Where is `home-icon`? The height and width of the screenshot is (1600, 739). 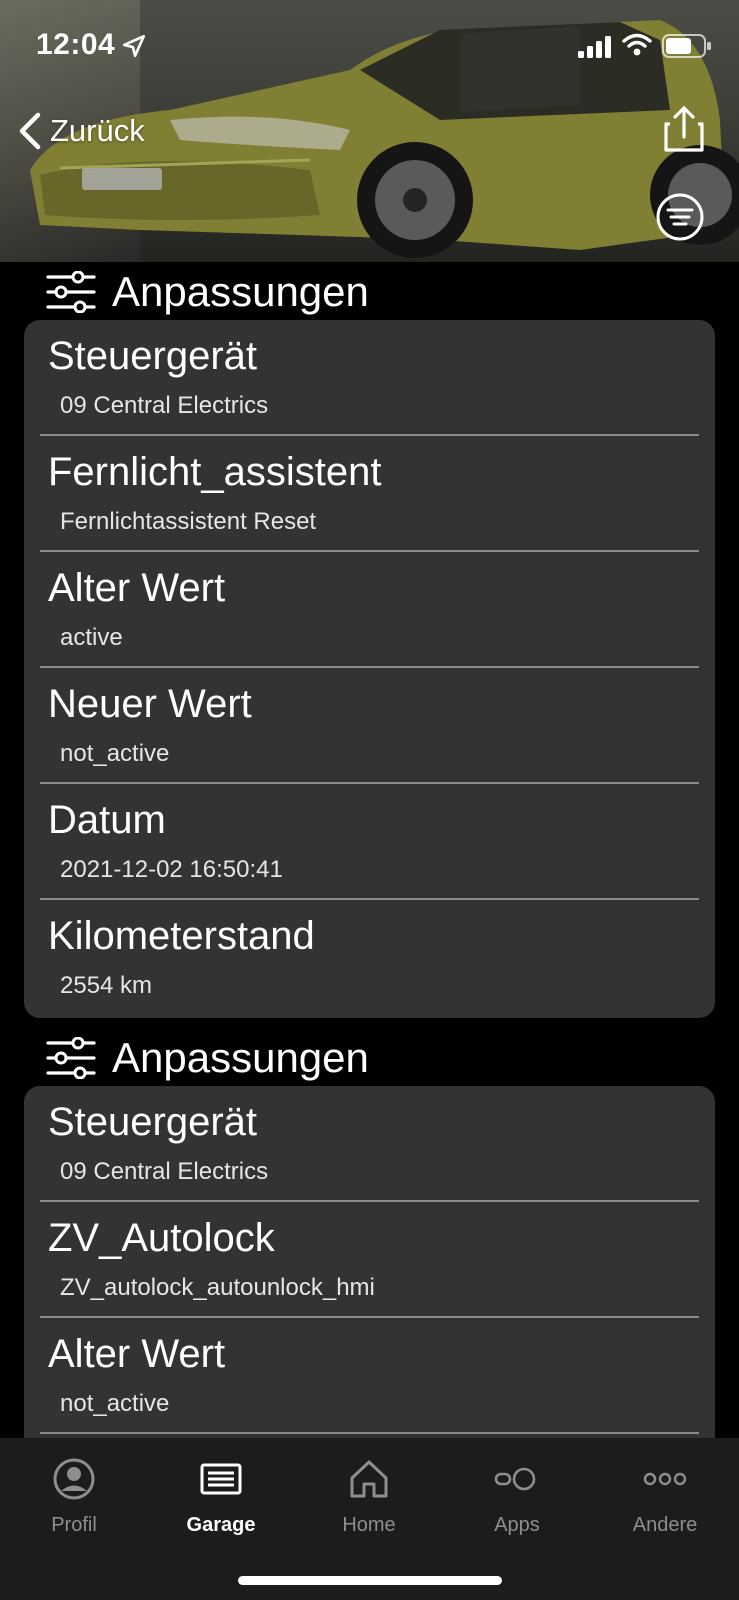
home-icon is located at coordinates (369, 1479).